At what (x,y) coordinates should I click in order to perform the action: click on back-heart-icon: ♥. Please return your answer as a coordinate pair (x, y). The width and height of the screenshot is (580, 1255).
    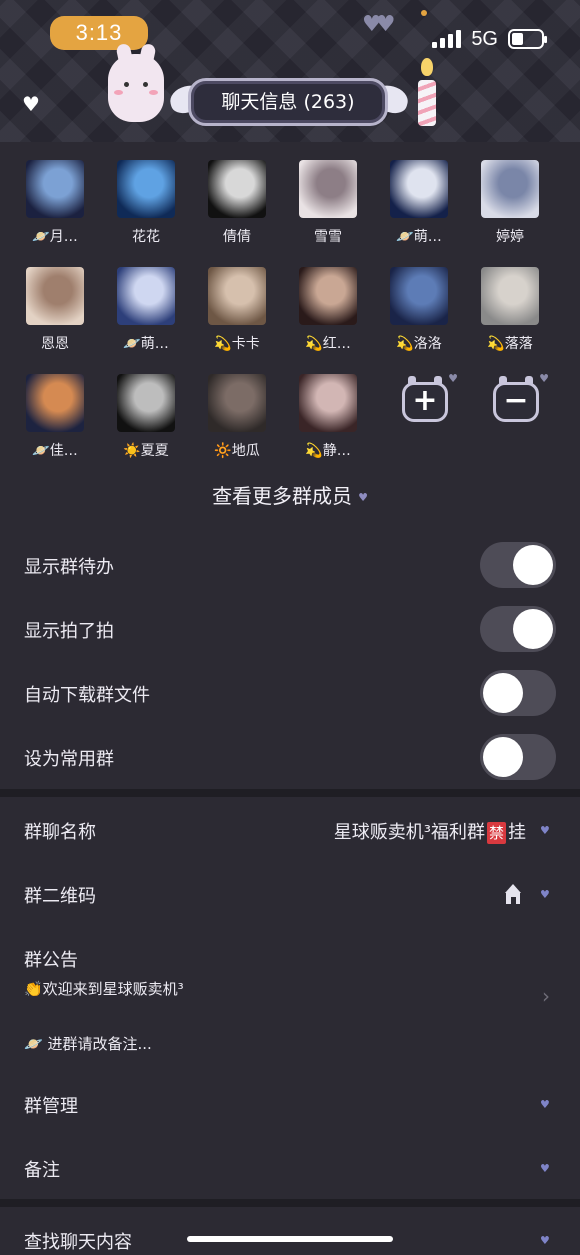
    Looking at the image, I should click on (31, 104).